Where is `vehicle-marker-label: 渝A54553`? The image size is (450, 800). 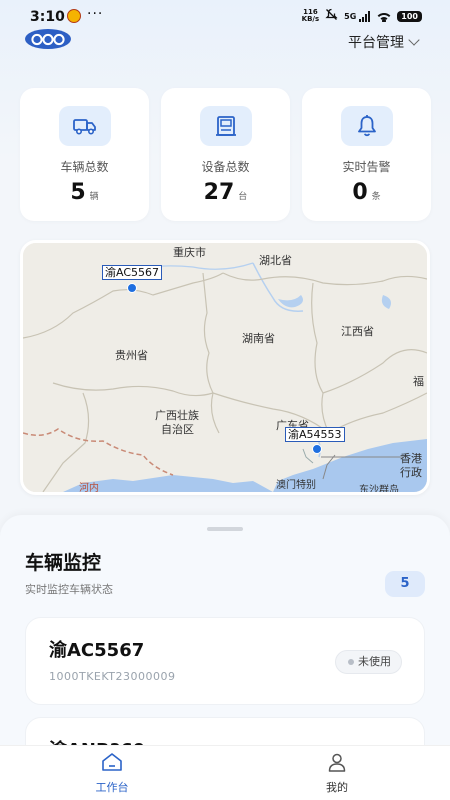
vehicle-marker-label: 渝A54553 is located at coordinates (315, 434).